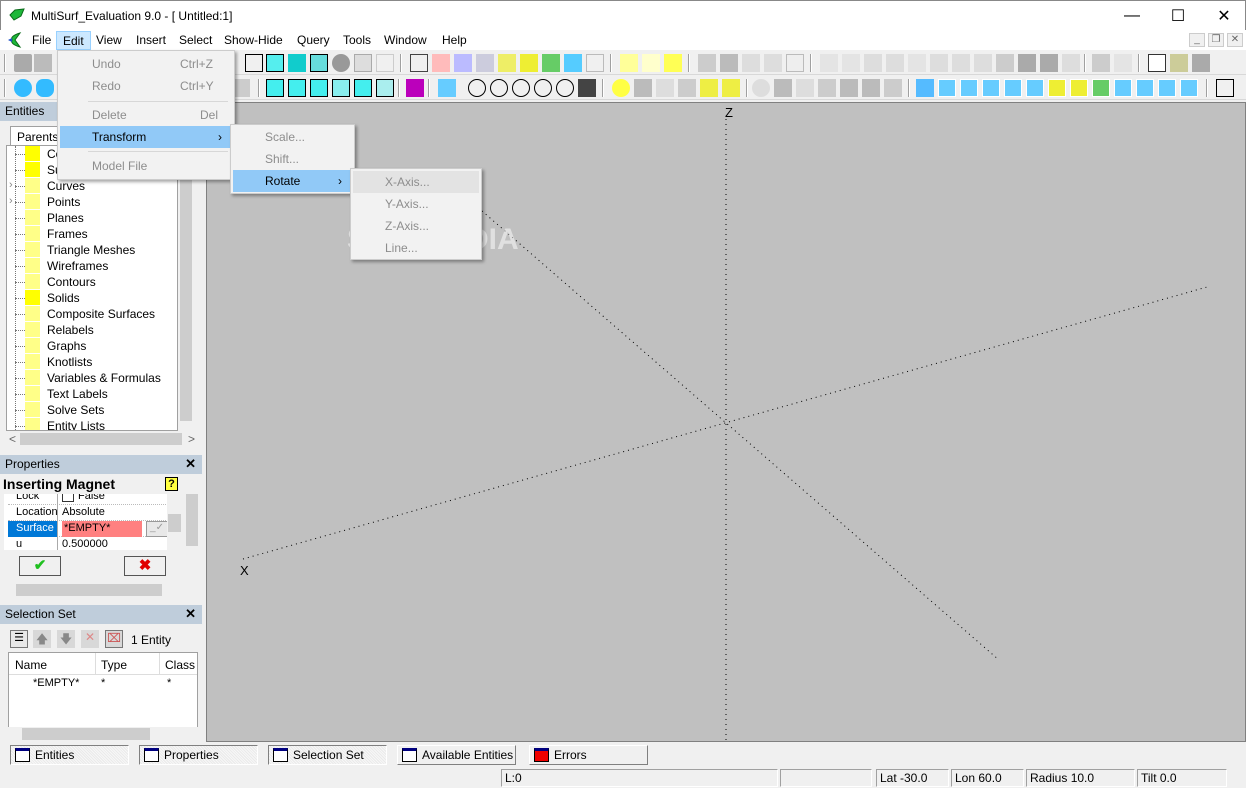  Describe the element at coordinates (12, 439) in the screenshot. I see `scroll-left-icon: <` at that location.